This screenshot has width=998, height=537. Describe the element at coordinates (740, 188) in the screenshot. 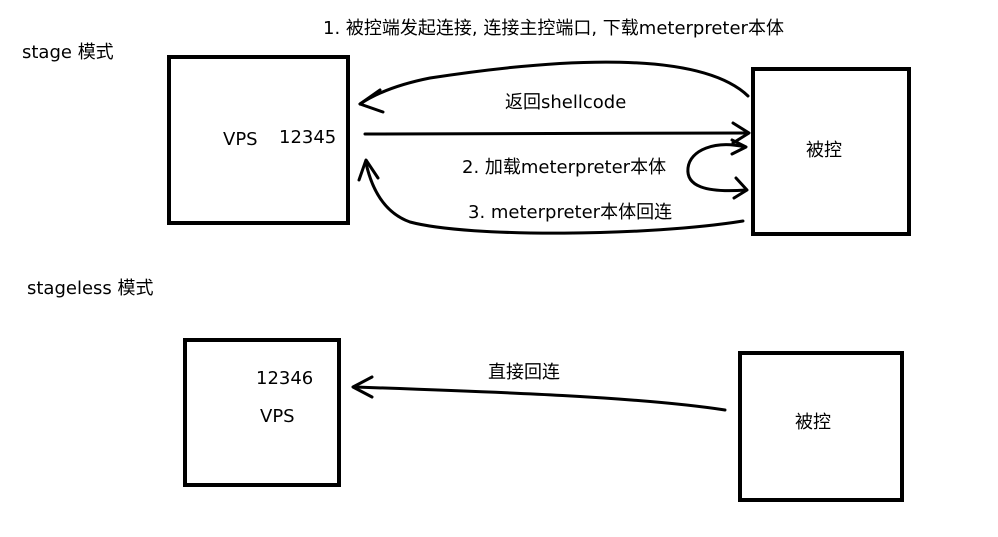

I see `arrowhead-load-bottom` at that location.